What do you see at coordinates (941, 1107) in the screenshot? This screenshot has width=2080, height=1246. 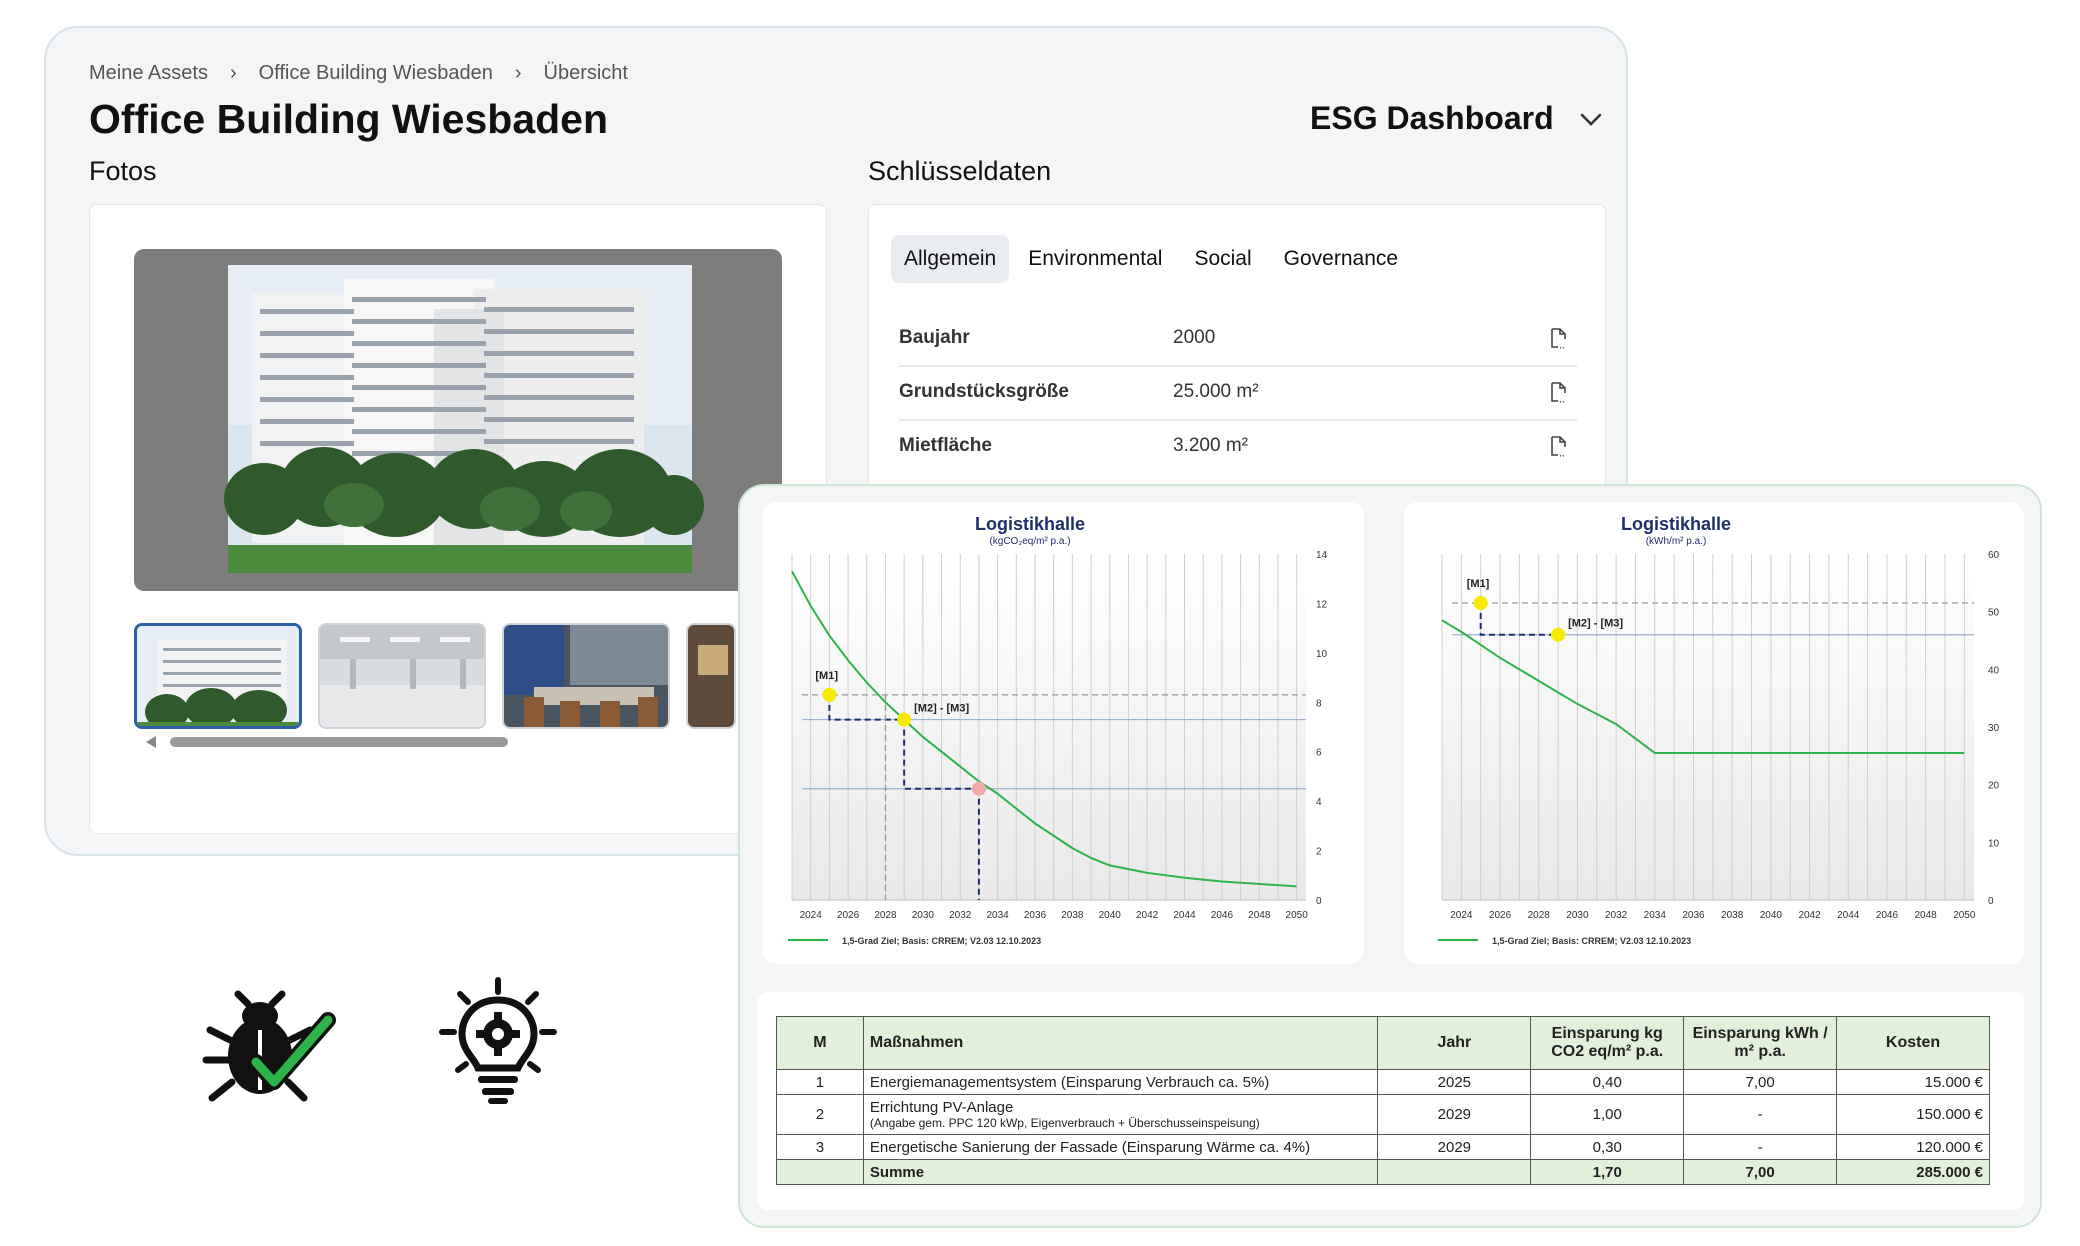 I see `measure-name: Errichtung PV-Anlage` at bounding box center [941, 1107].